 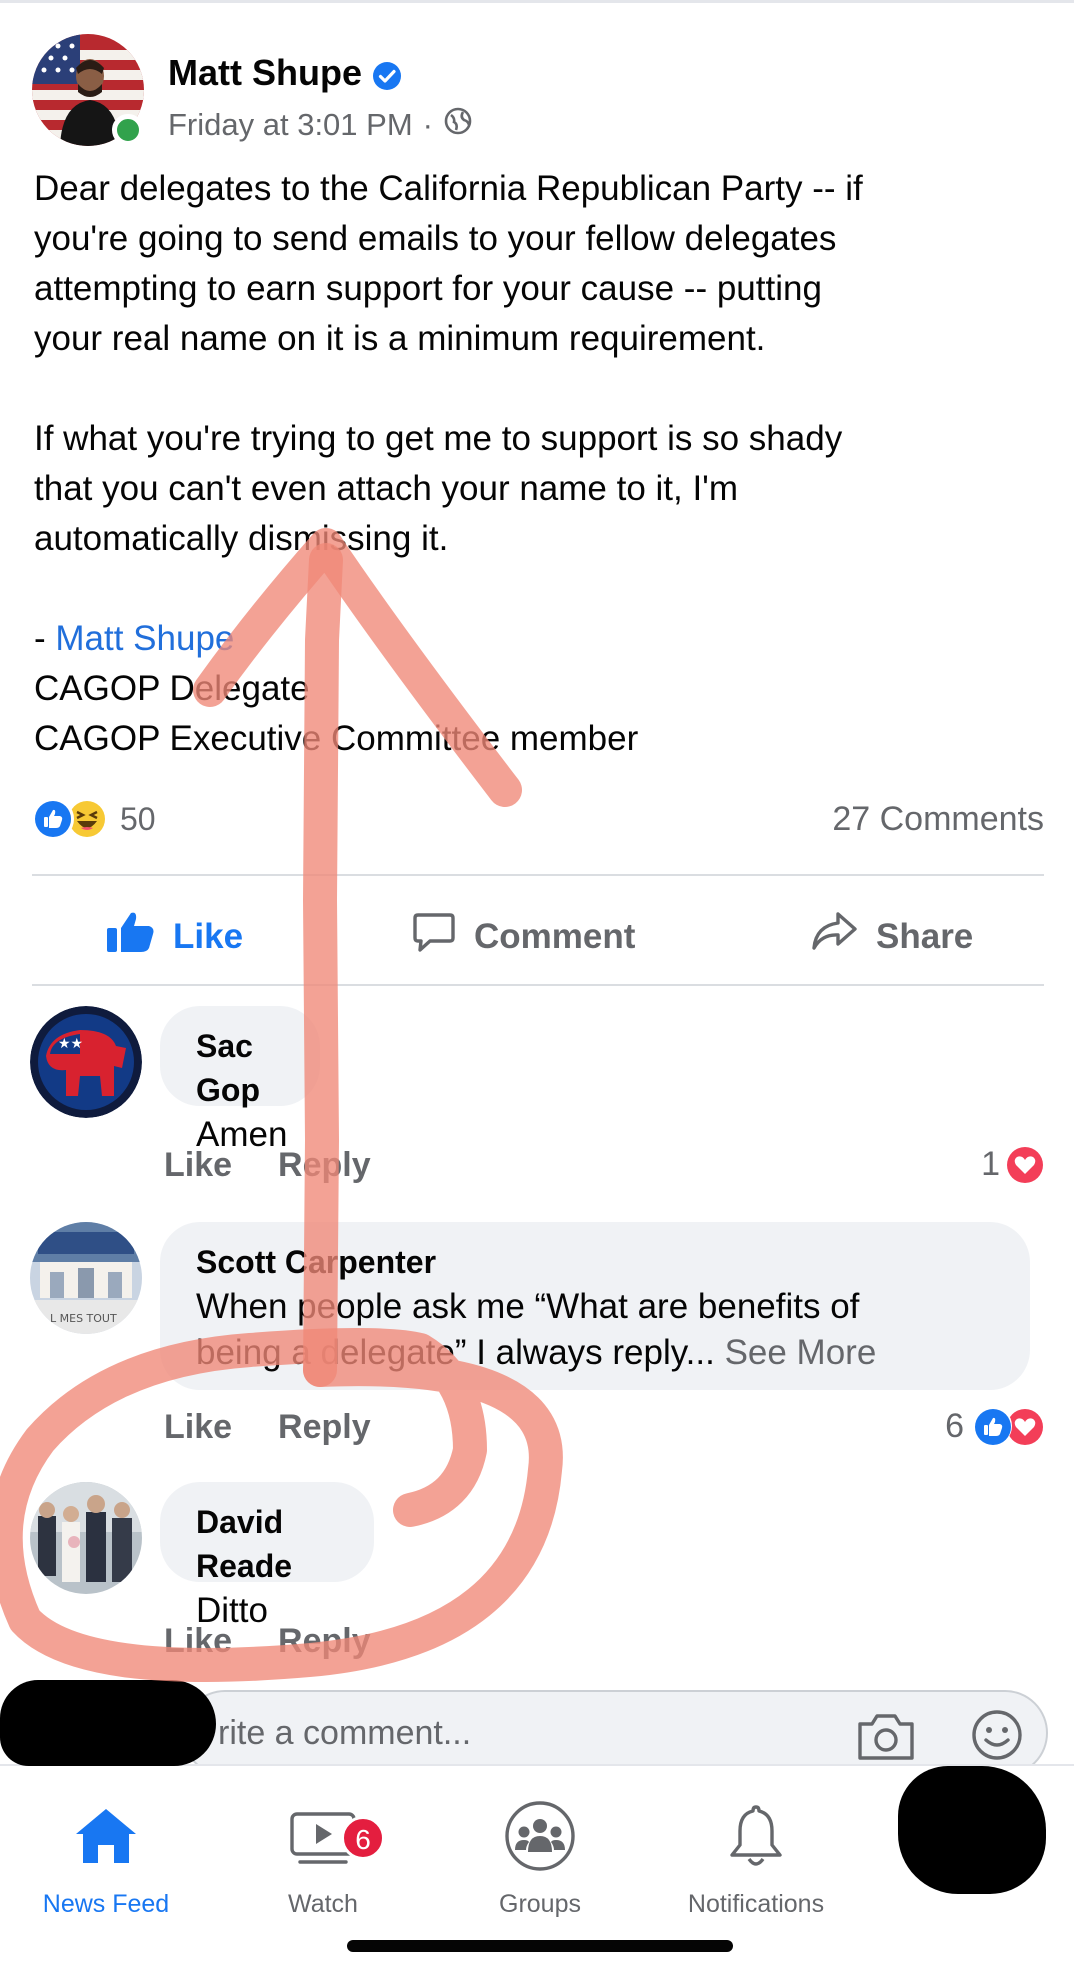 I want to click on comment-bubble: David Reade Ditto, so click(x=267, y=1556).